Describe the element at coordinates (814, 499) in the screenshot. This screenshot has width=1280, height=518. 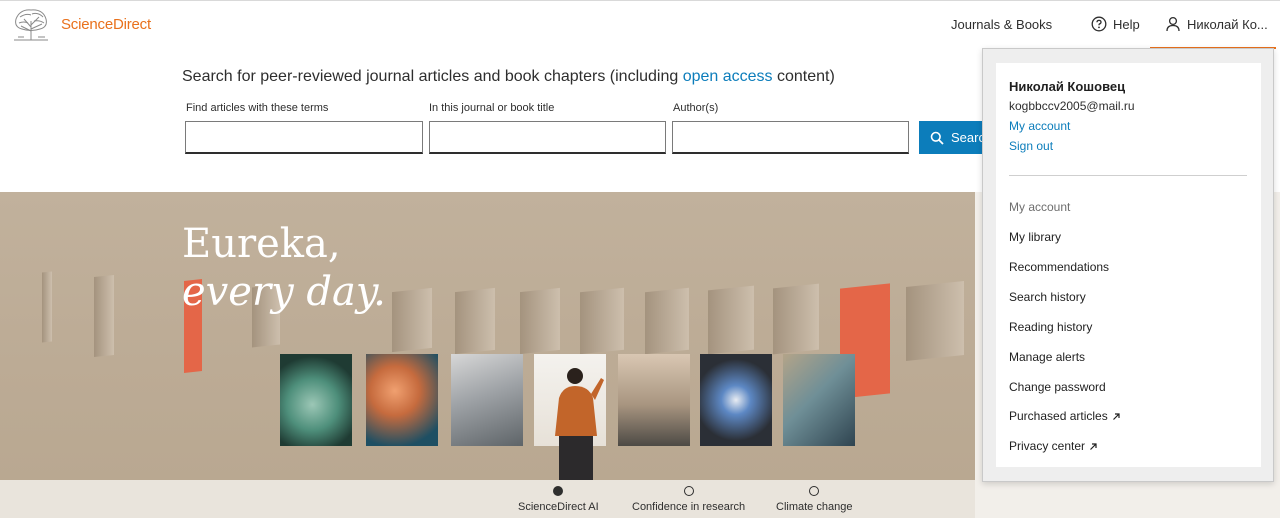
I see `carousel-tab-3: Climate change` at that location.